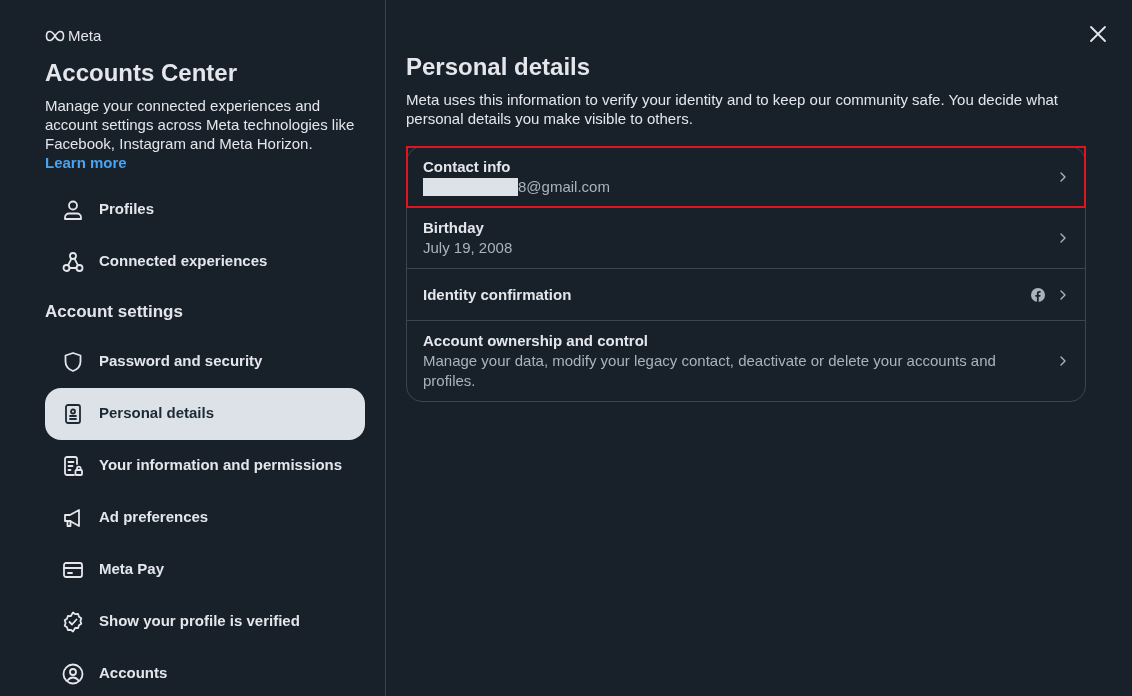 Image resolution: width=1132 pixels, height=696 pixels. Describe the element at coordinates (73, 621) in the screenshot. I see `verified-badge-icon` at that location.